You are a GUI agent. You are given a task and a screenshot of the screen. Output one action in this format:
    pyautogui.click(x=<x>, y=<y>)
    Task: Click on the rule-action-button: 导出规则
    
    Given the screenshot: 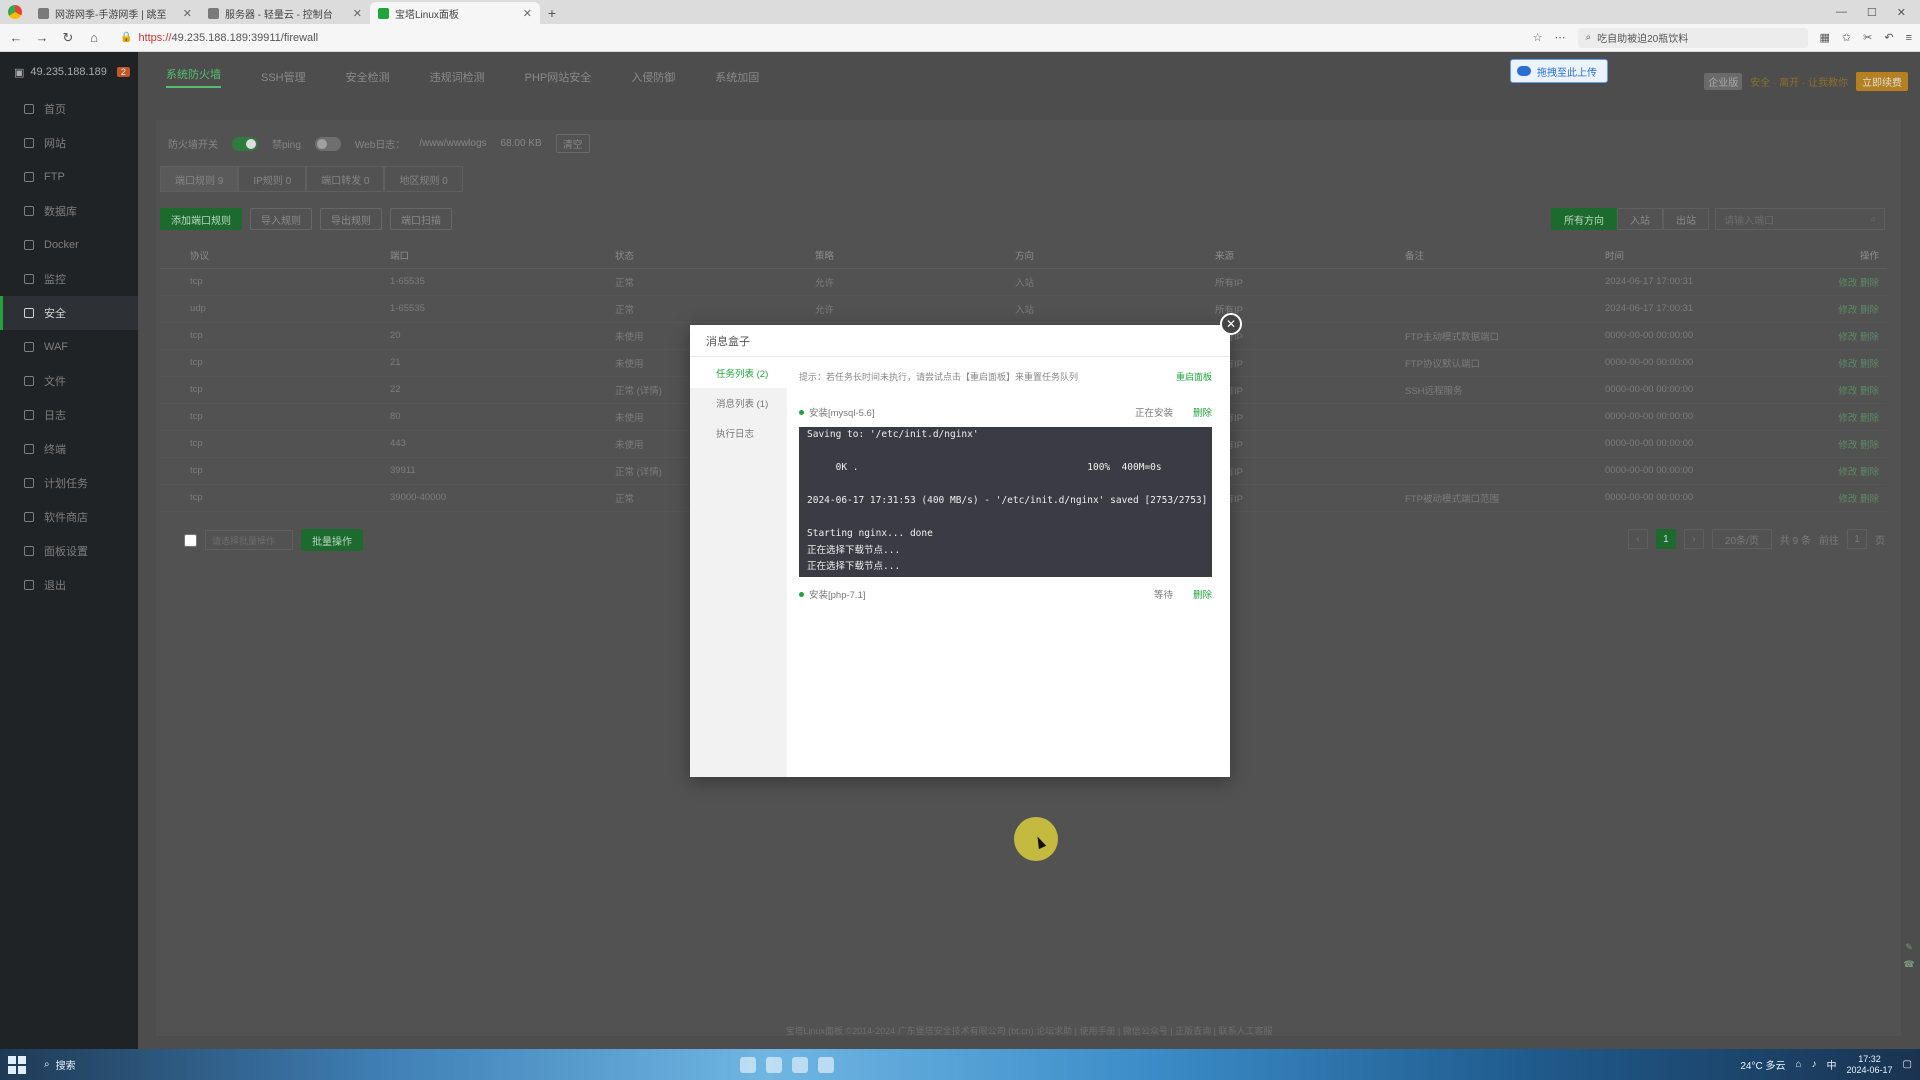 What is the action you would take?
    pyautogui.click(x=351, y=219)
    